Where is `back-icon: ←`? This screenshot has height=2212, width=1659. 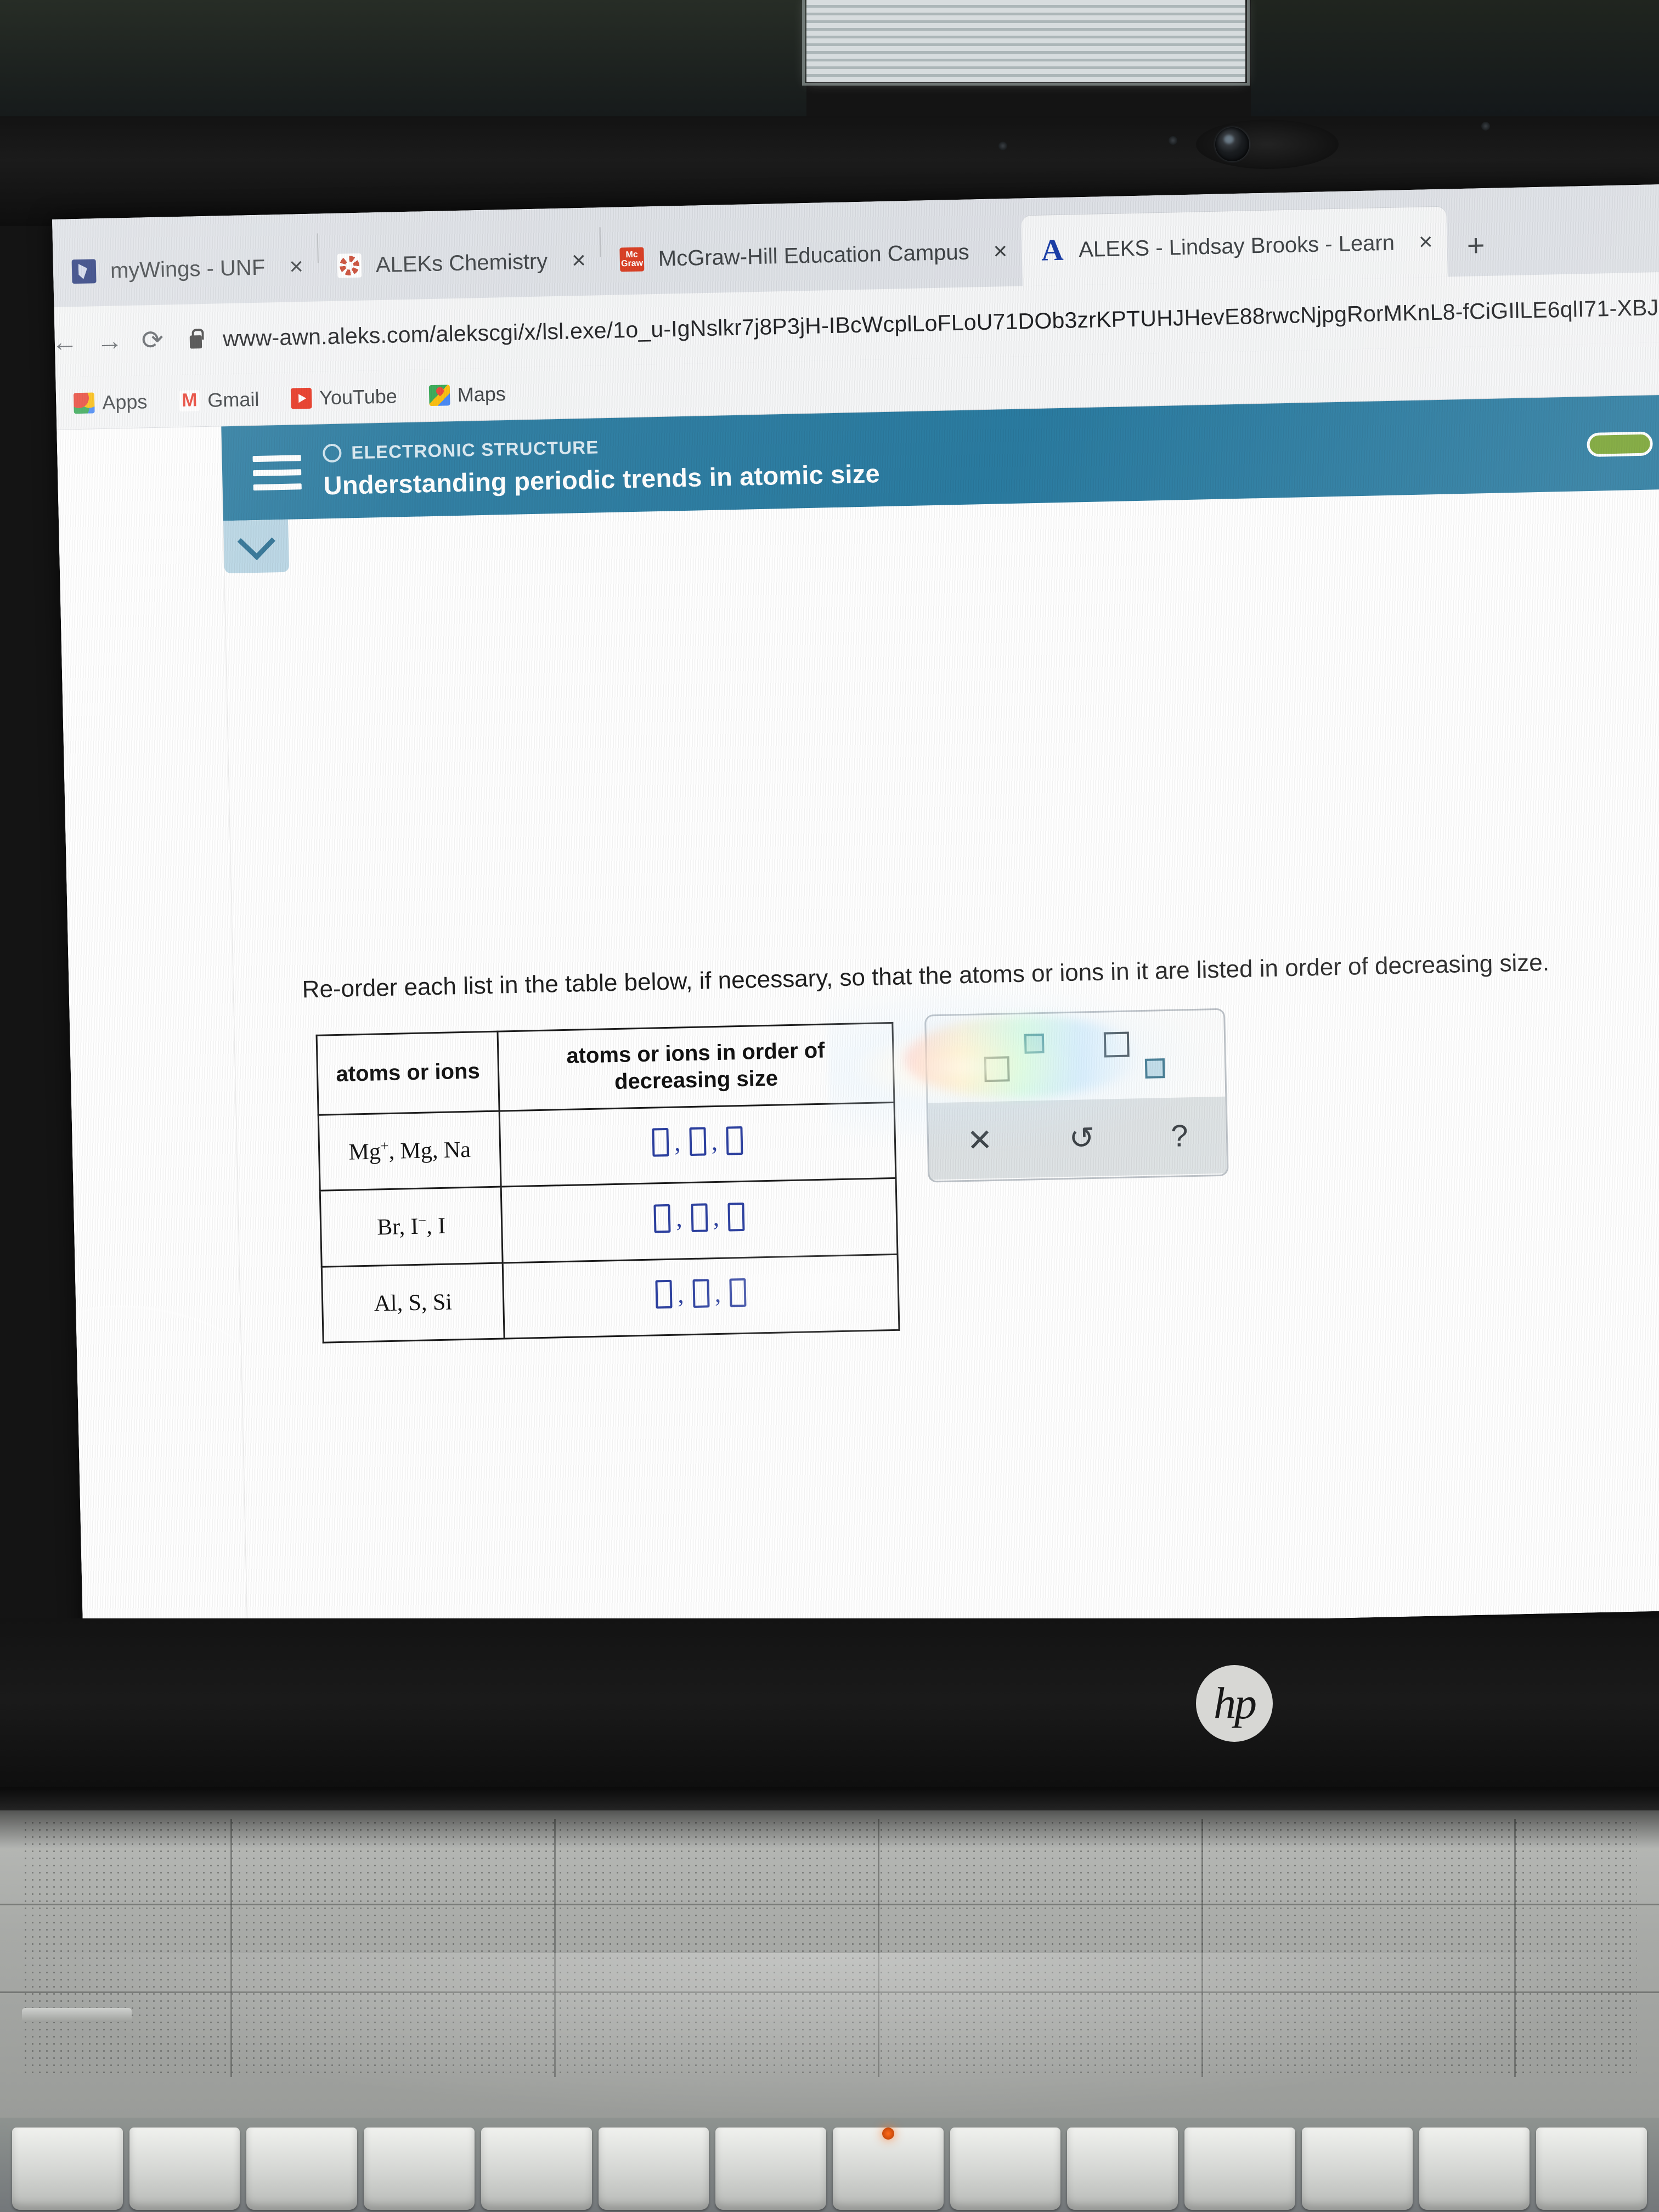
back-icon: ← is located at coordinates (66, 343).